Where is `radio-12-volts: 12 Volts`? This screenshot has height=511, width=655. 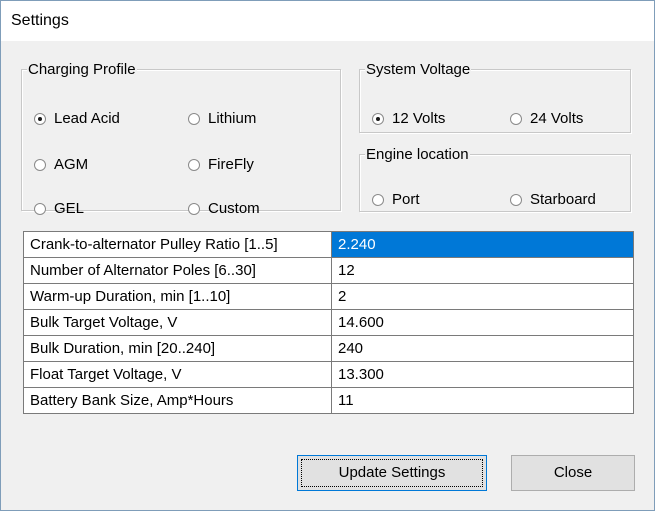 radio-12-volts: 12 Volts is located at coordinates (408, 118).